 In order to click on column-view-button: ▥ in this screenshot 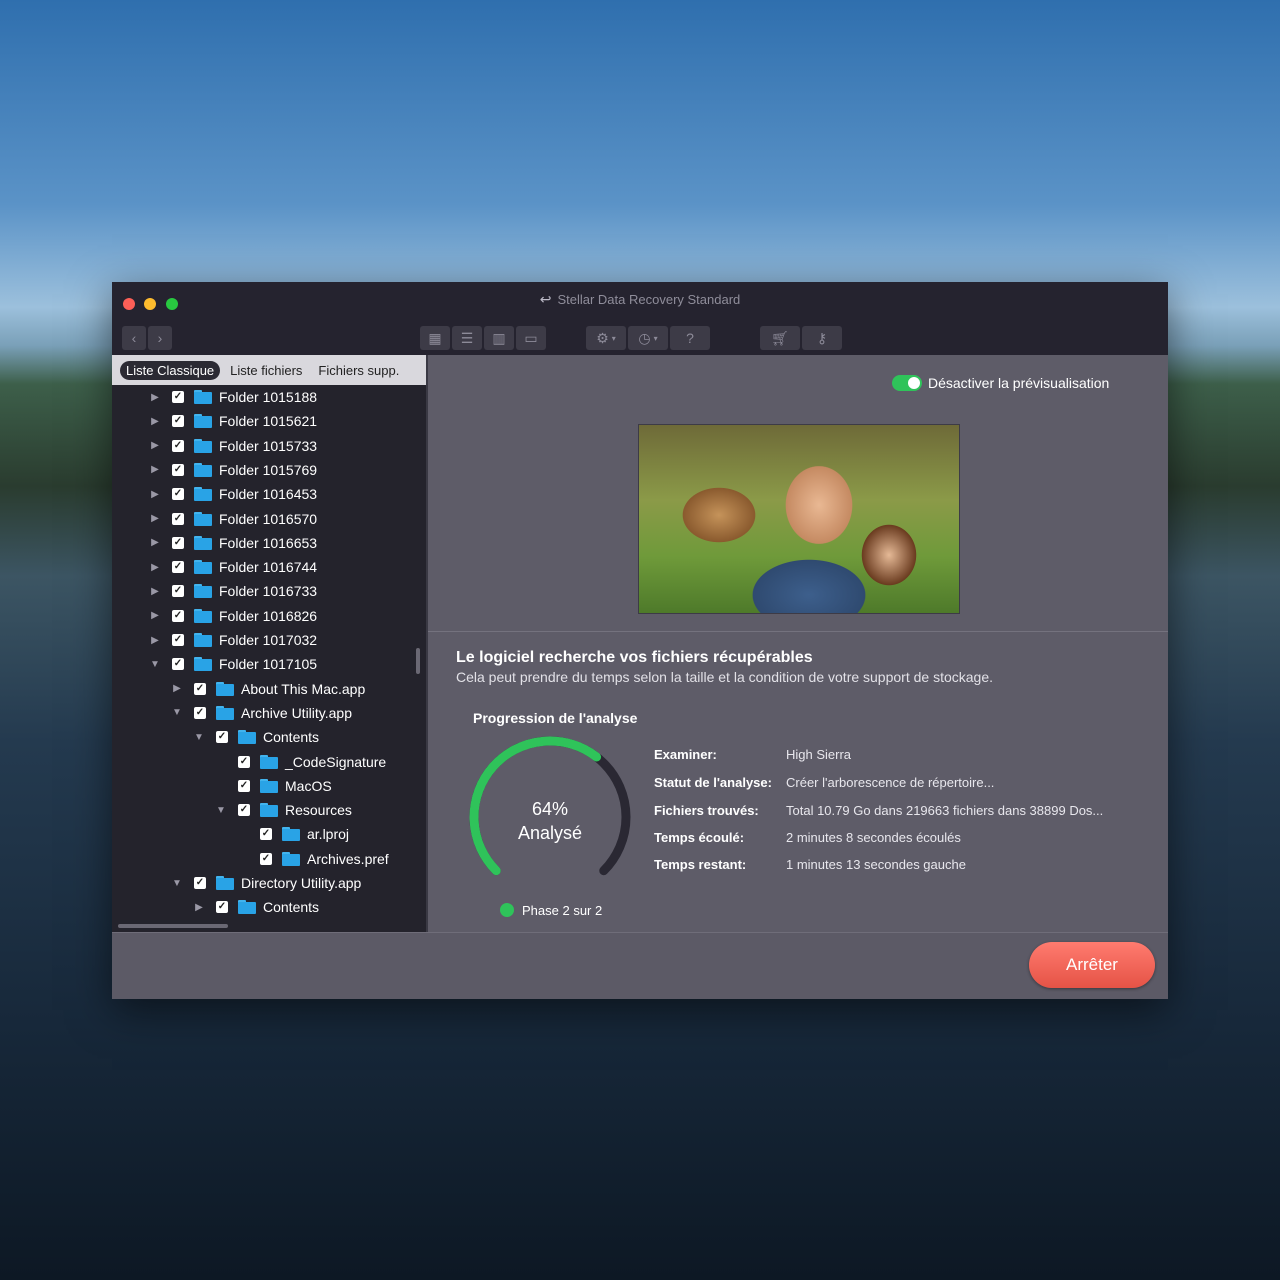, I will do `click(499, 338)`.